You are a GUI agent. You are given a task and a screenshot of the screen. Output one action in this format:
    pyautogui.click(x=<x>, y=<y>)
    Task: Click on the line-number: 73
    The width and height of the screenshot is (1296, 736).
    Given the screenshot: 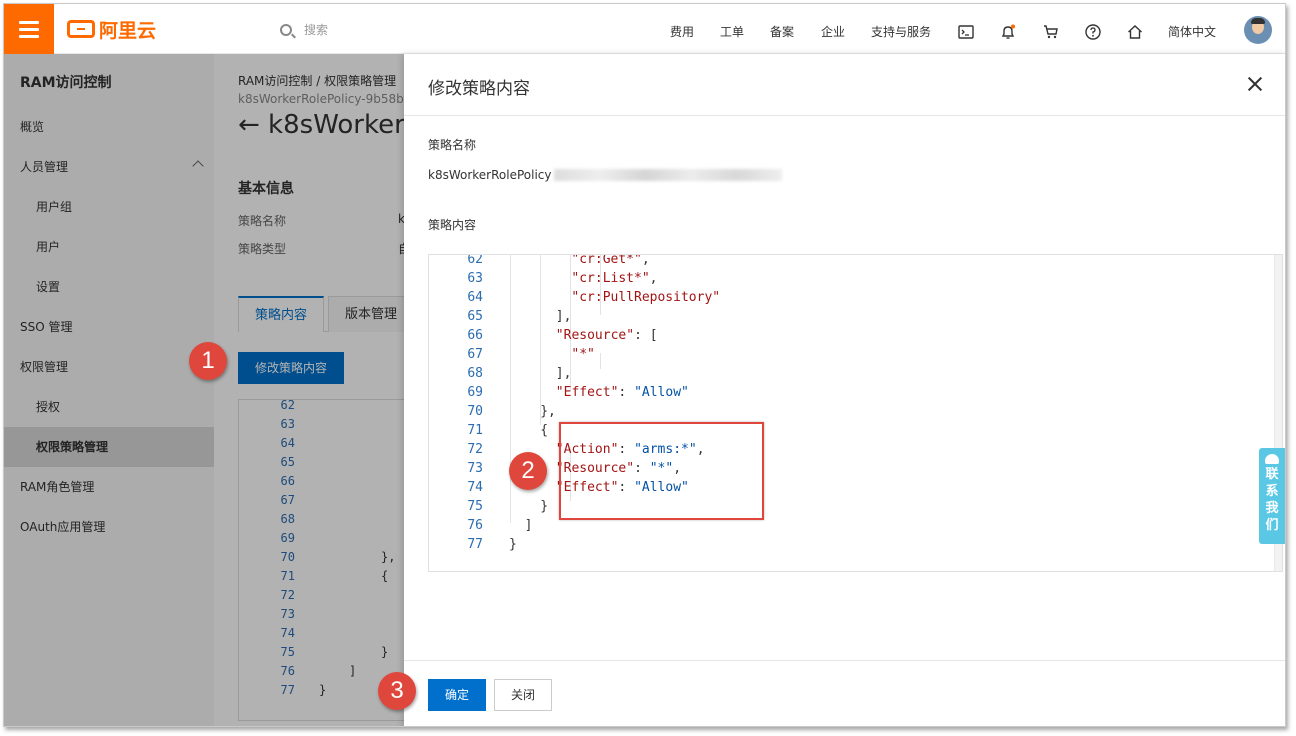 What is the action you would take?
    pyautogui.click(x=475, y=468)
    